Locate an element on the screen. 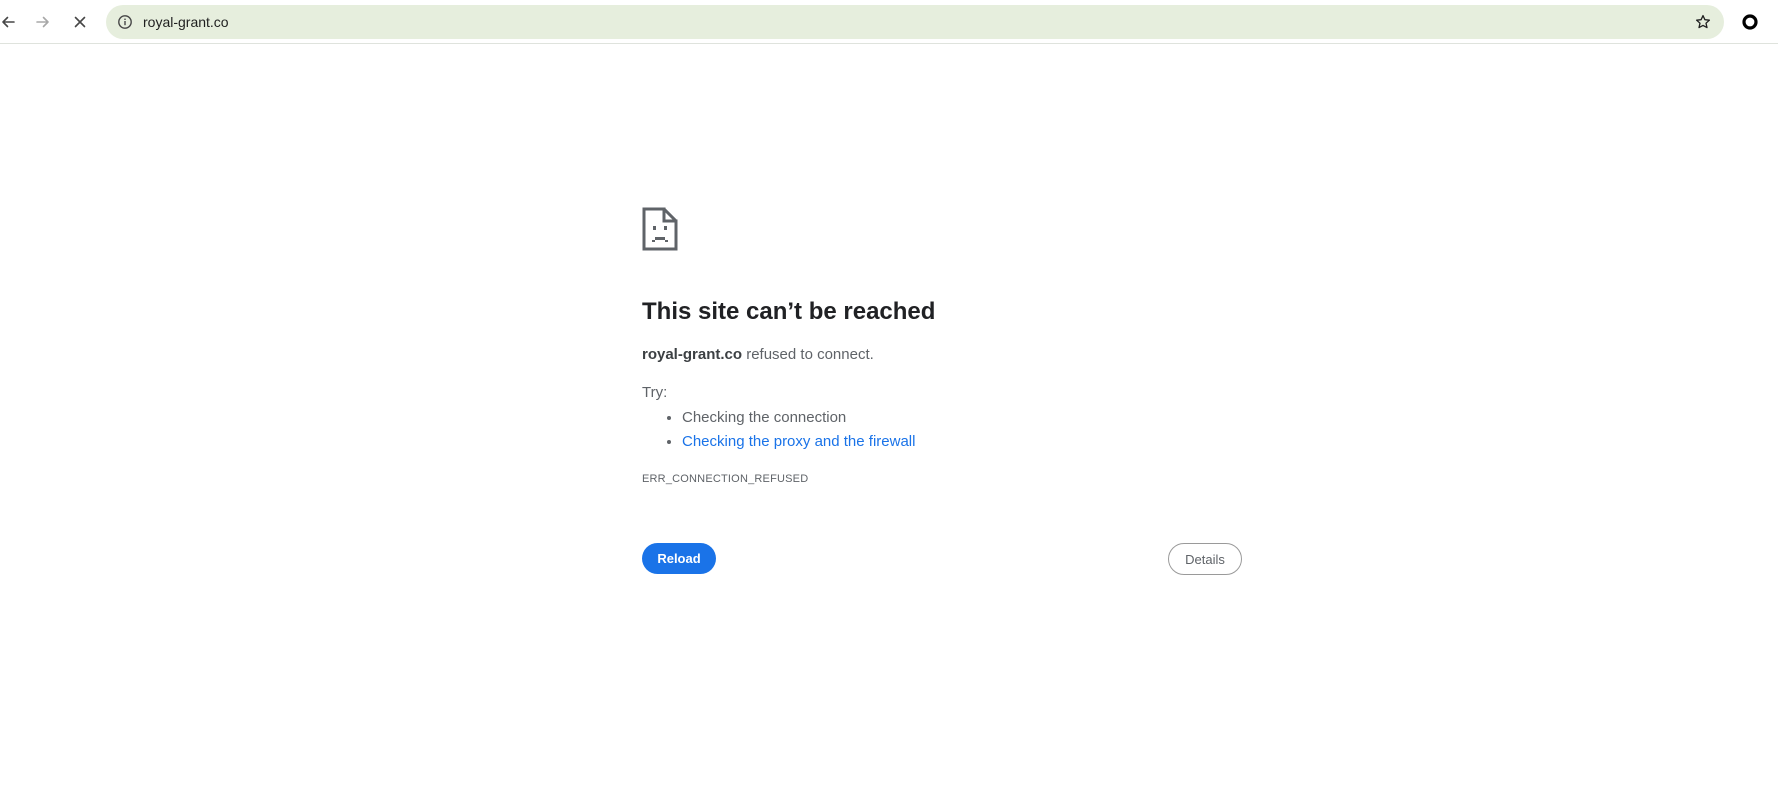 Image resolution: width=1778 pixels, height=786 pixels. error-summary-text: refused to connect. is located at coordinates (808, 354).